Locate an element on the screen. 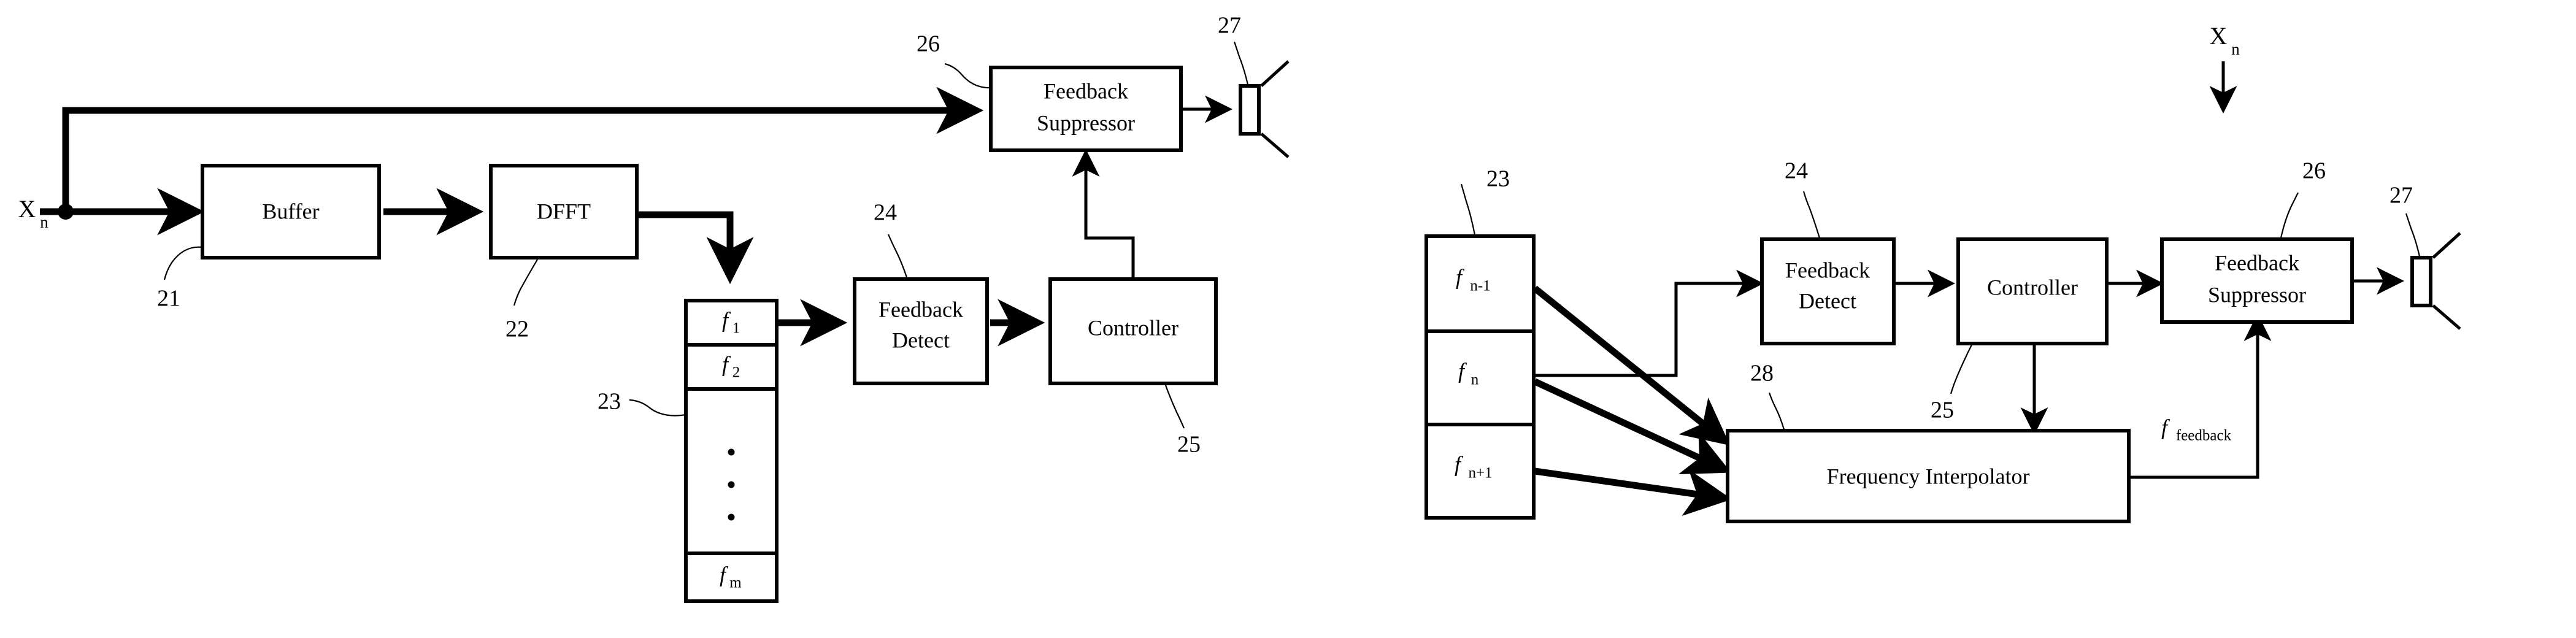  ref-numeral-23-left: 23 is located at coordinates (609, 402).